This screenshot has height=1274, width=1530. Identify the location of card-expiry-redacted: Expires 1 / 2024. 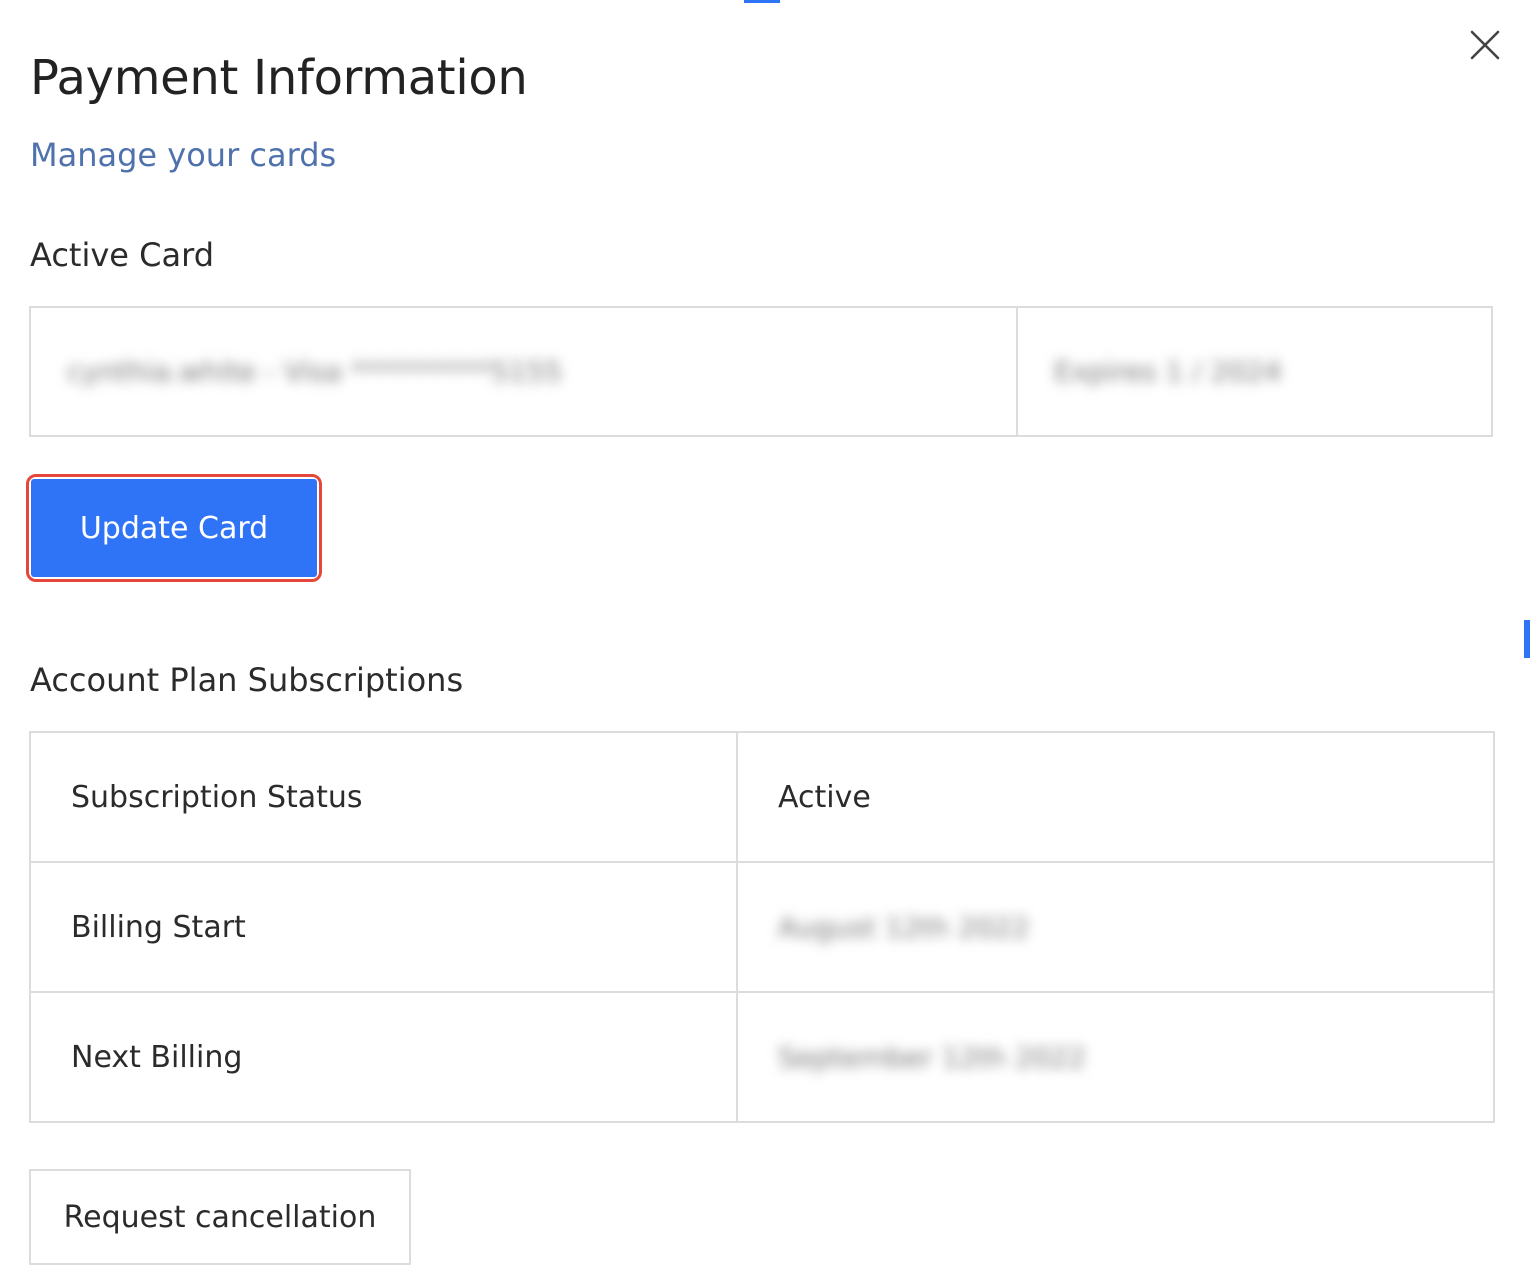
(1168, 371).